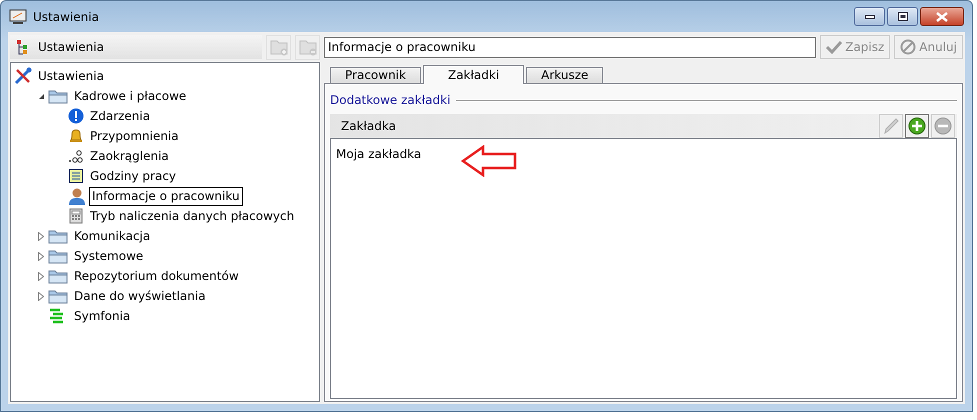 The image size is (977, 420). I want to click on close-icon, so click(942, 17).